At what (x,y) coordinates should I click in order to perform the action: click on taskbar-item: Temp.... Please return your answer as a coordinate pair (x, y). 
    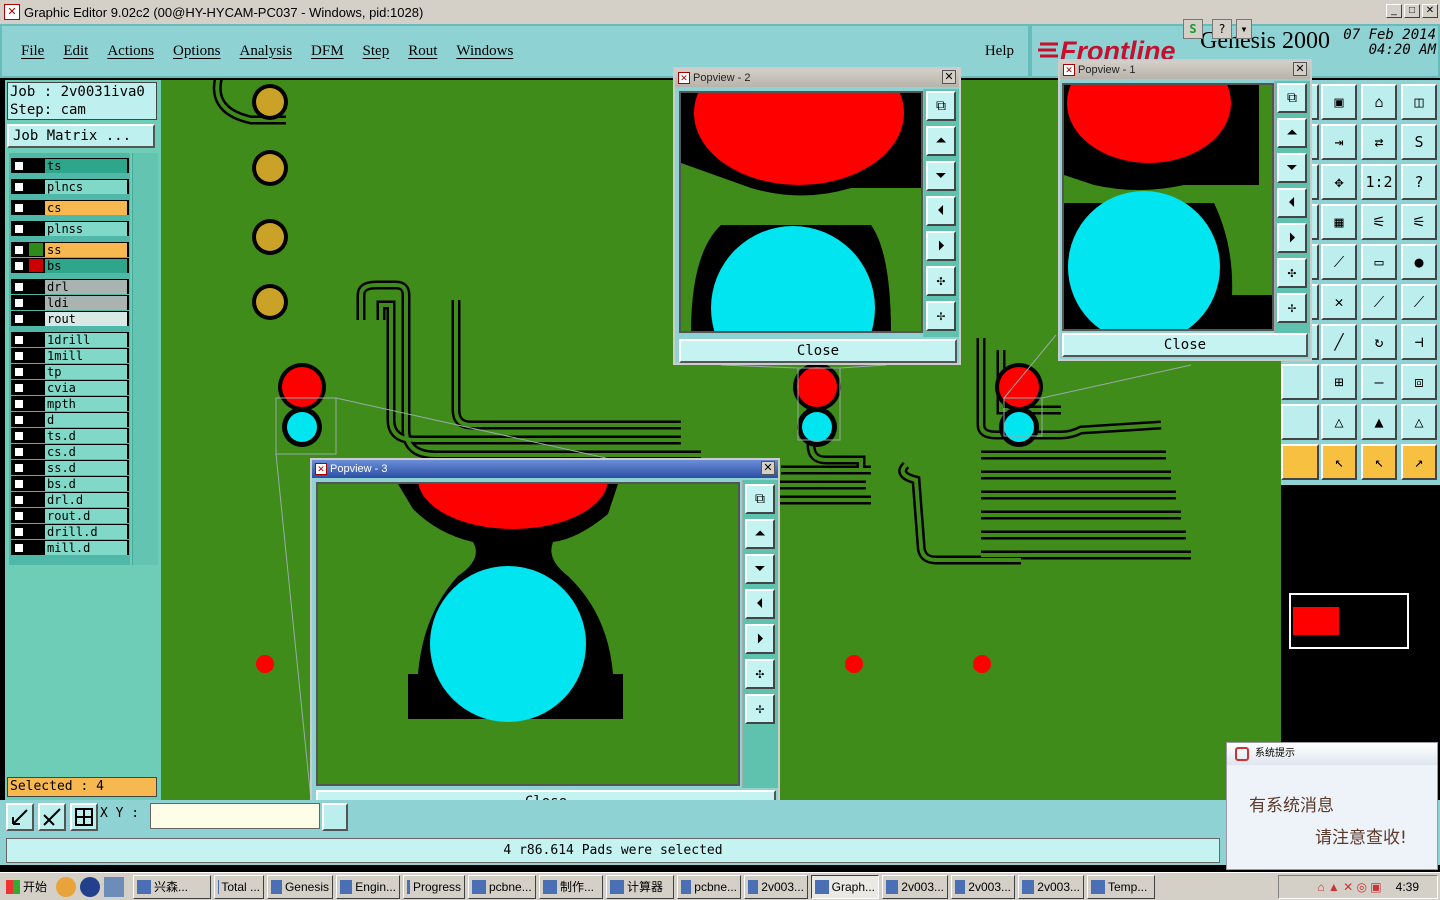
    Looking at the image, I should click on (1121, 886).